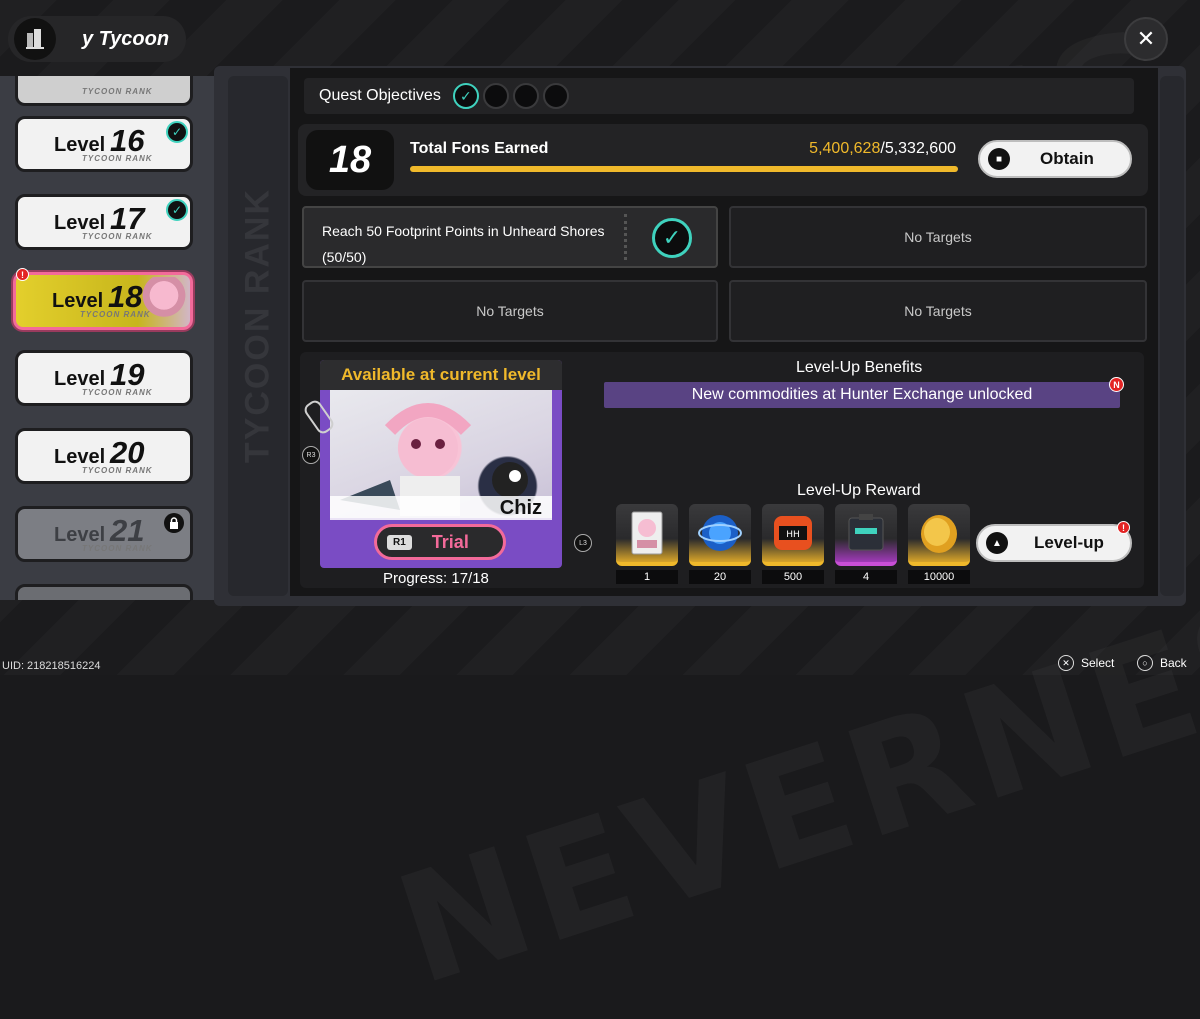 The width and height of the screenshot is (1200, 1019). I want to click on level-badge: 18, so click(350, 160).